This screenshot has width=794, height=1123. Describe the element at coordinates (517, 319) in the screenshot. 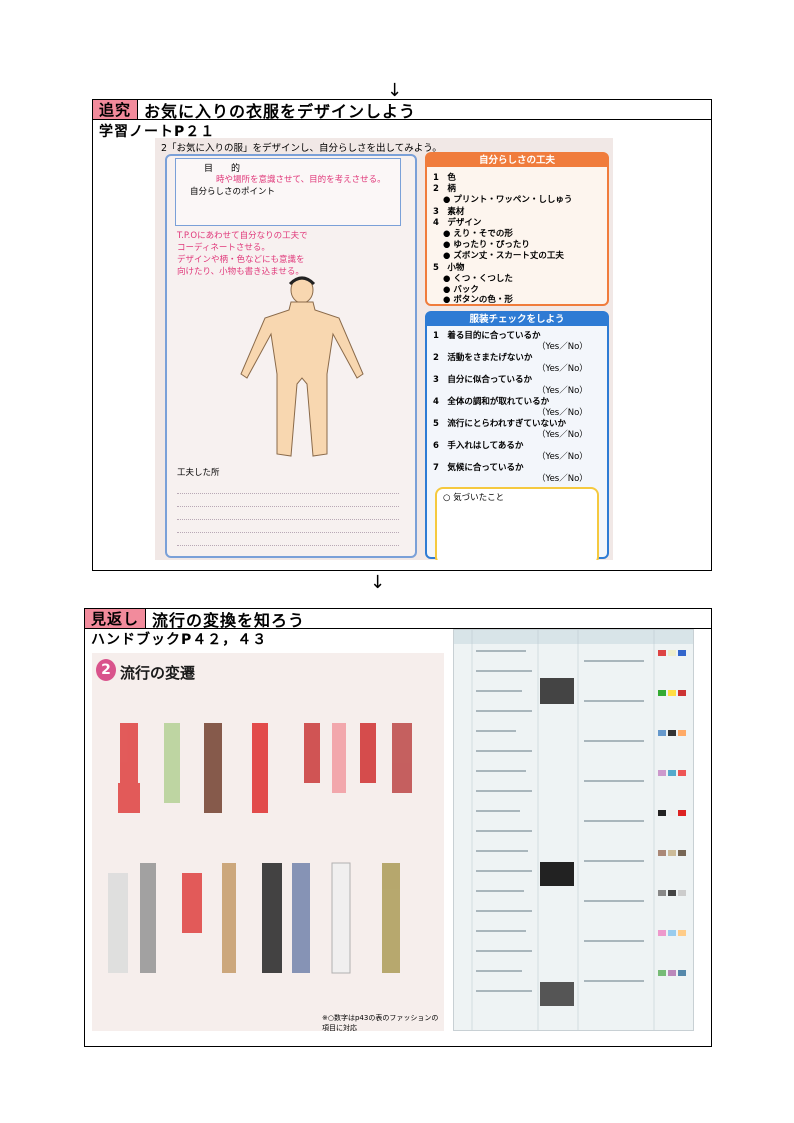

I see `check-header: 服装チェックをしよう` at that location.